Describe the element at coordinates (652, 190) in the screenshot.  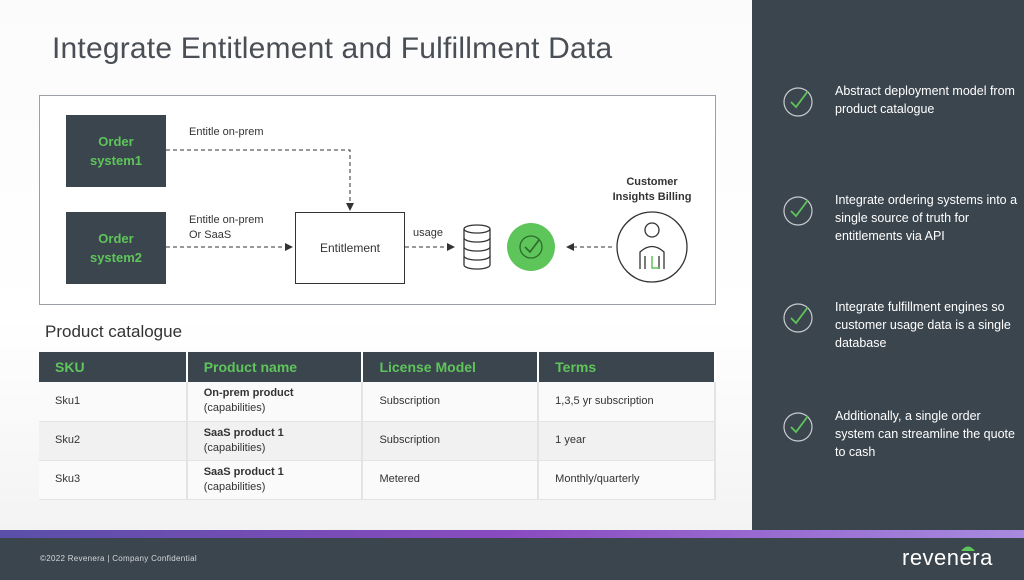
I see `customer-insights-label: Customer Insights Billing` at that location.